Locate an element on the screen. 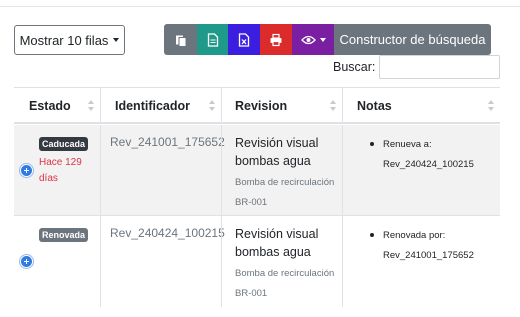 This screenshot has width=520, height=317. status-badge: Renovada is located at coordinates (64, 235).